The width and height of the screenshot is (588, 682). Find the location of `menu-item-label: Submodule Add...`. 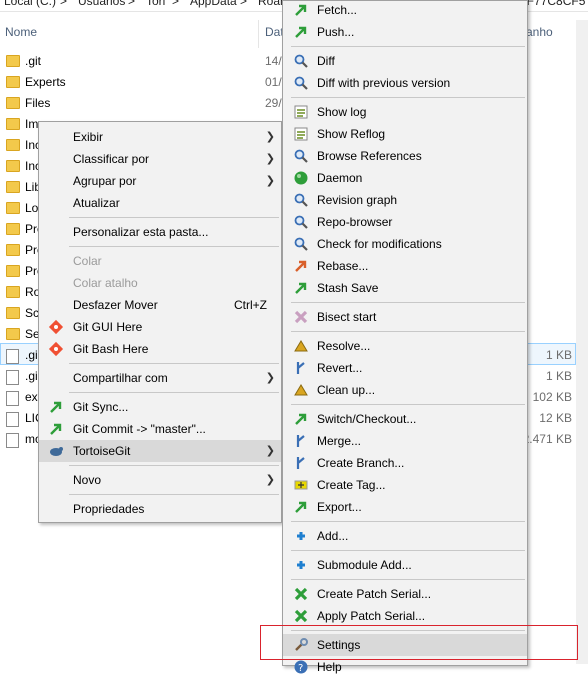

menu-item-label: Submodule Add... is located at coordinates (364, 565).